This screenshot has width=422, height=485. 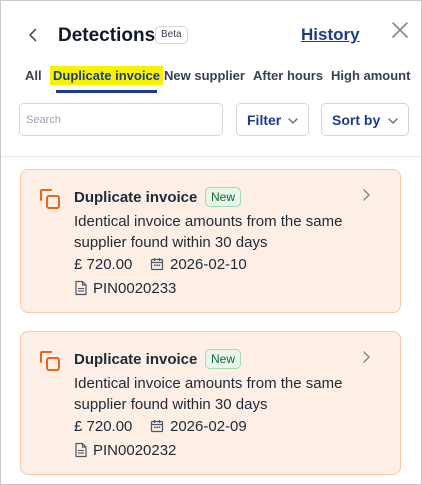 I want to click on invoice-reference: PIN0020232, so click(x=135, y=450).